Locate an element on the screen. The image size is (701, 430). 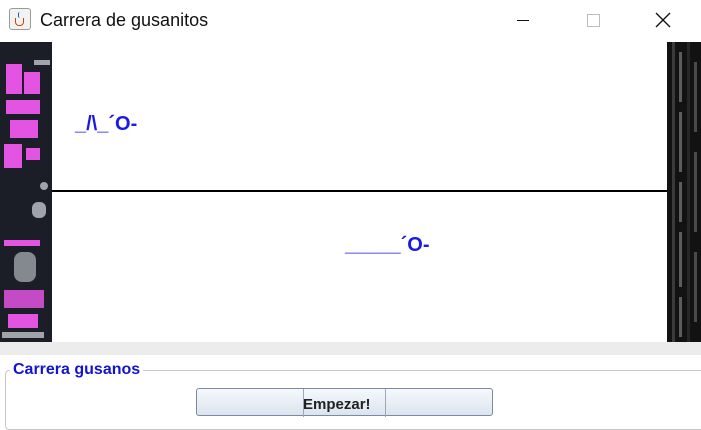
separator-strip is located at coordinates (350, 348).